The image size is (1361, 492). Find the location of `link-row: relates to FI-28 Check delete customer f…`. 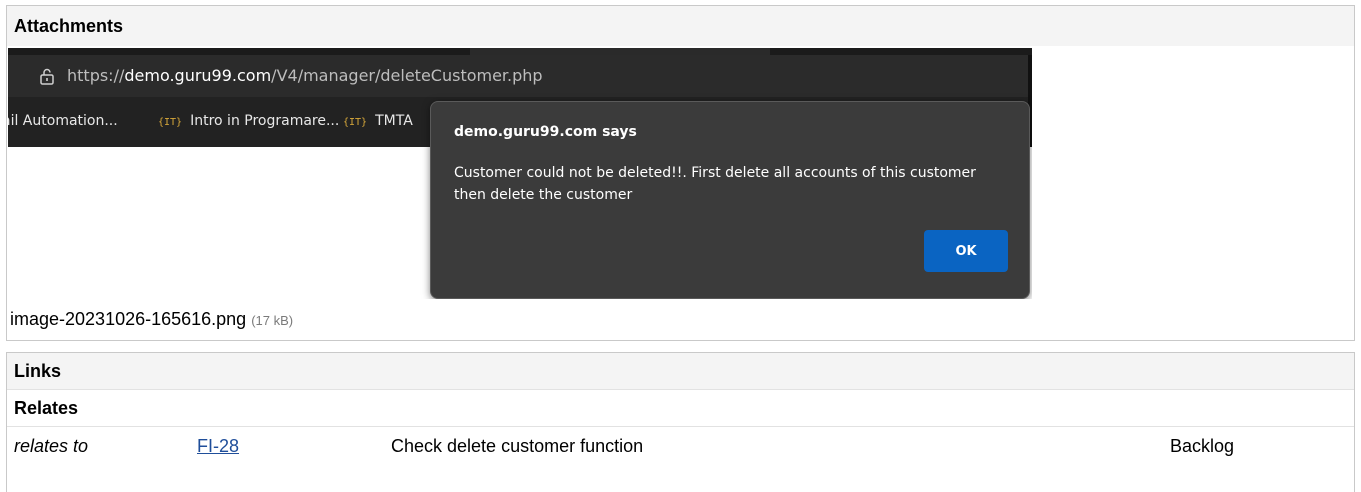

link-row: relates to FI-28 Check delete customer f… is located at coordinates (680, 445).